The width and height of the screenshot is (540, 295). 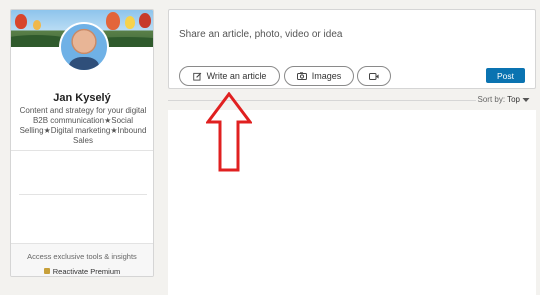 What do you see at coordinates (326, 76) in the screenshot?
I see `images-label: Images` at bounding box center [326, 76].